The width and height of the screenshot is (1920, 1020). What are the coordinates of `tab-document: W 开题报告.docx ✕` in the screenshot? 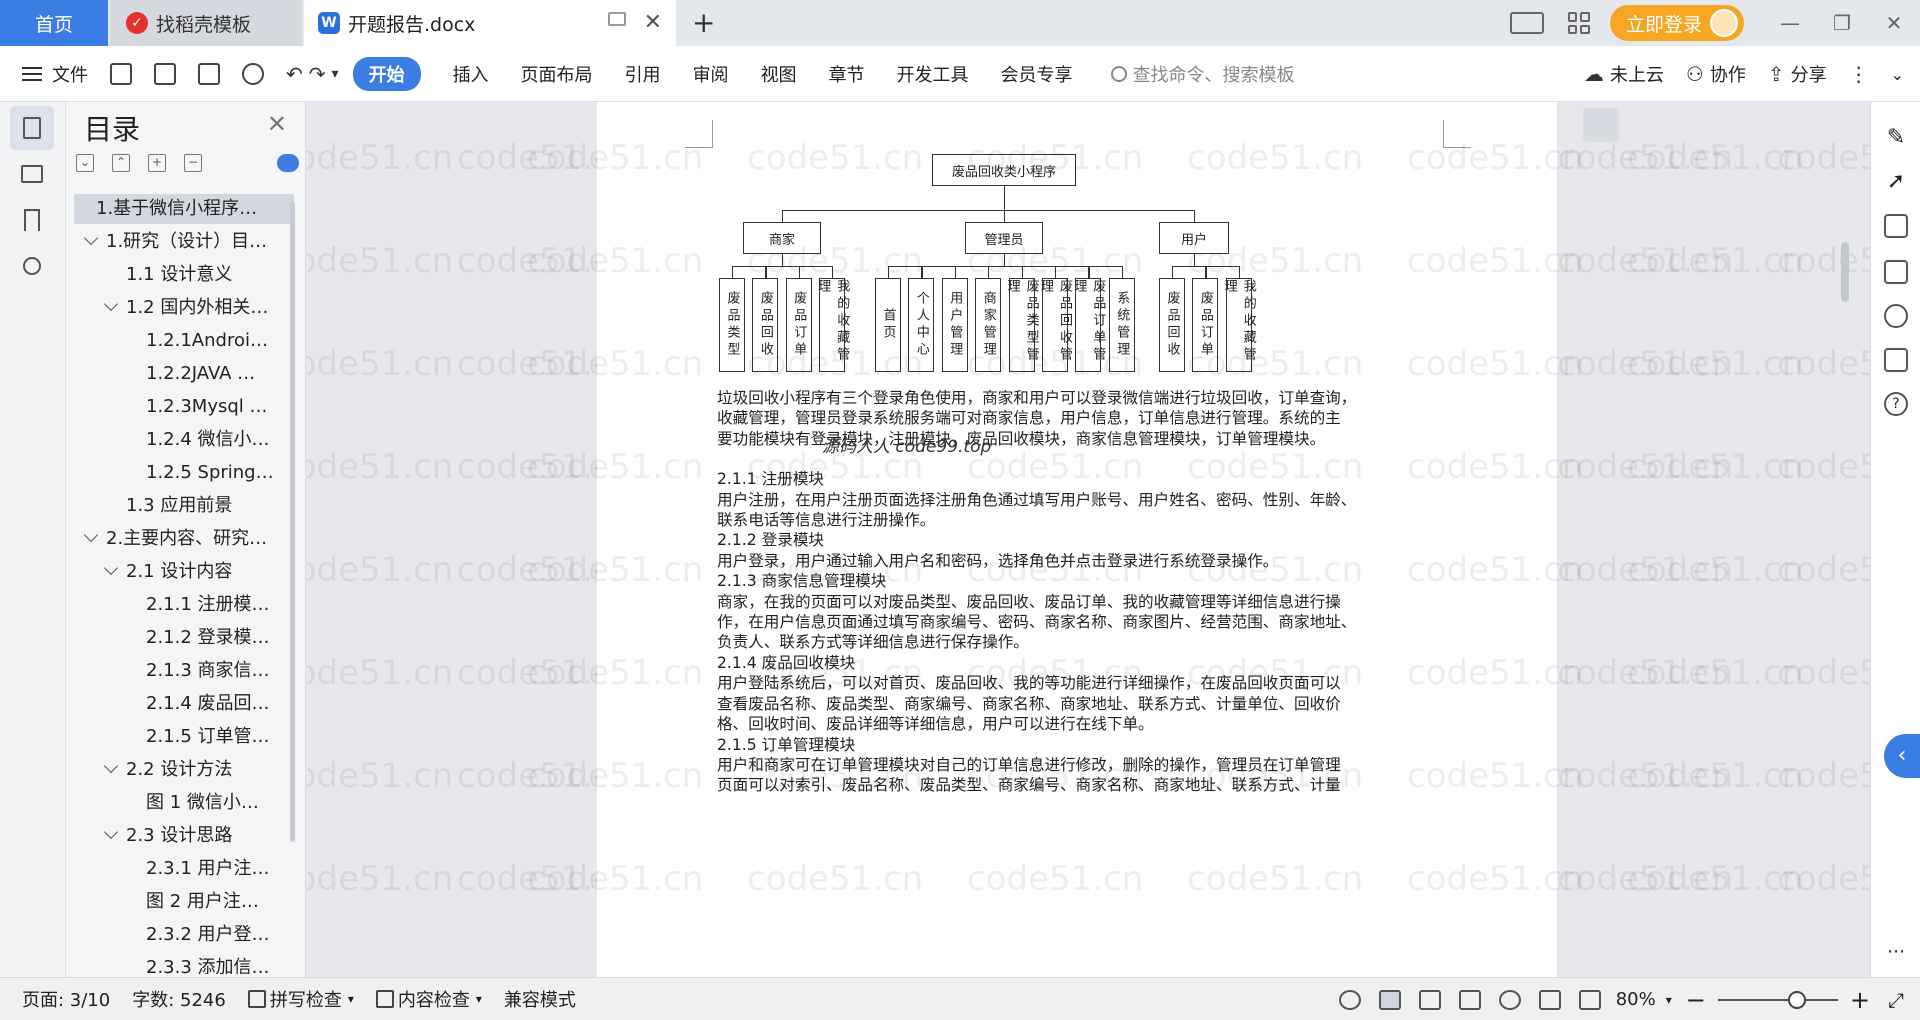 It's located at (490, 23).